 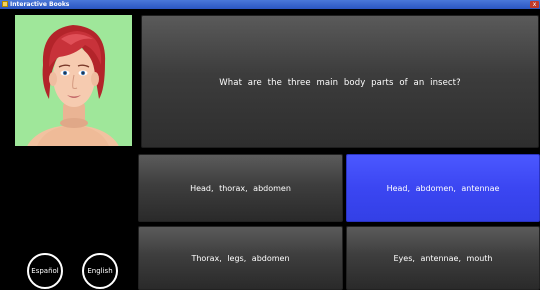 I want to click on answer-option-4: Eyes, antennae, mouth, so click(x=443, y=258).